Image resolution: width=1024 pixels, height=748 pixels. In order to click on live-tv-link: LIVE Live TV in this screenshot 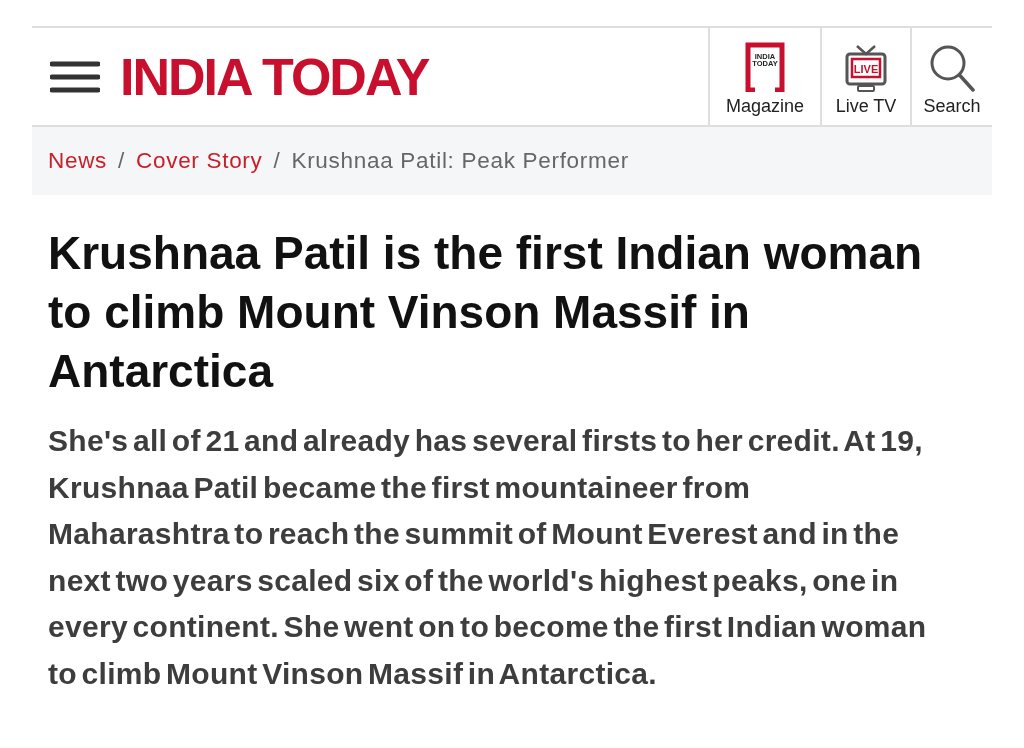, I will do `click(865, 76)`.